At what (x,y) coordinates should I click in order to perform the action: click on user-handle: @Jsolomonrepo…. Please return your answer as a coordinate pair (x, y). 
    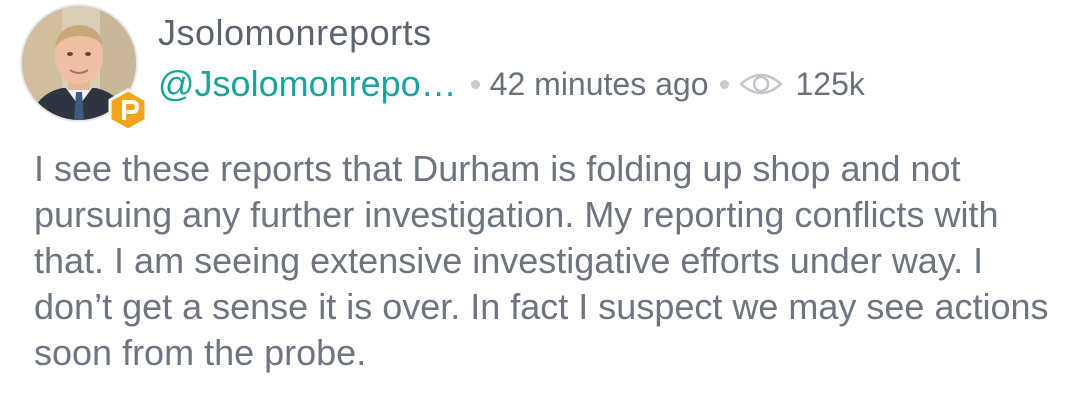
    Looking at the image, I should click on (307, 84).